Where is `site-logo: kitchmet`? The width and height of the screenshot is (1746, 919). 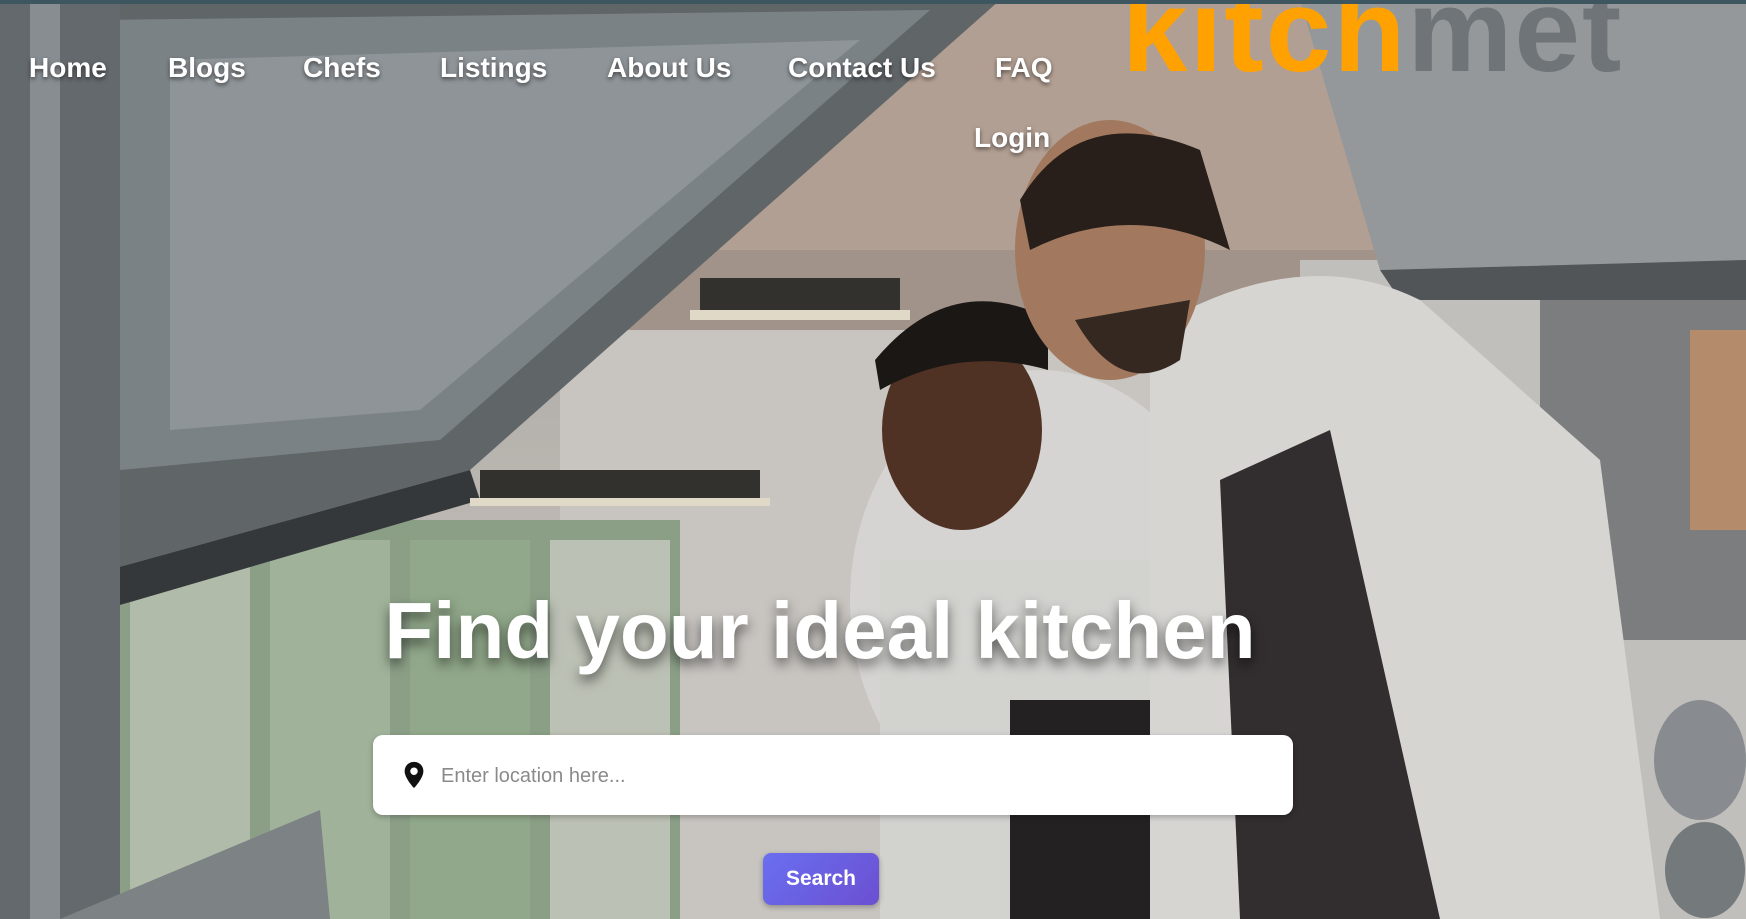 site-logo: kitchmet is located at coordinates (1372, 45).